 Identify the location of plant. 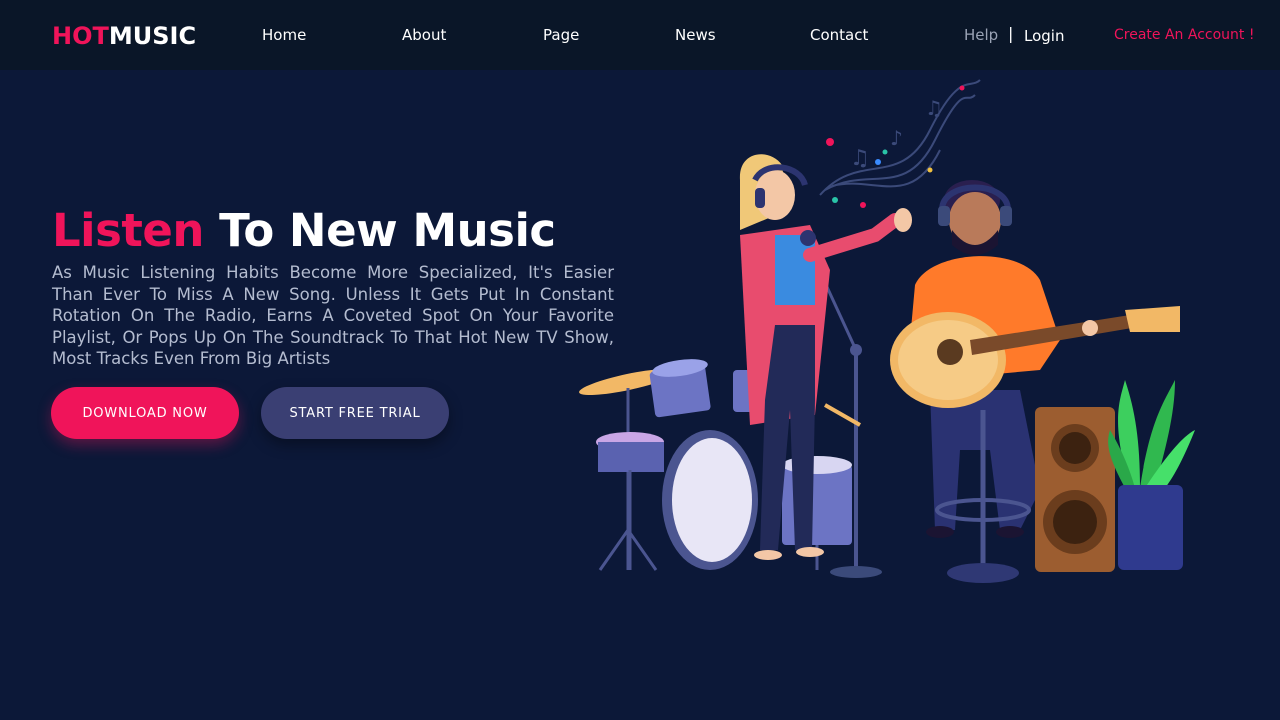
(1151, 475).